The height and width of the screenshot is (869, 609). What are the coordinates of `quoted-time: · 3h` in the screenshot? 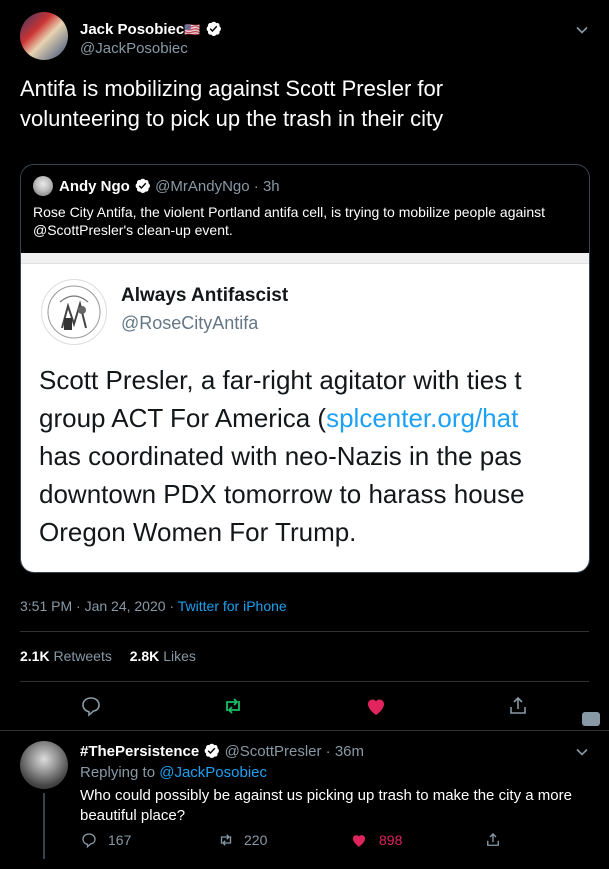 It's located at (266, 186).